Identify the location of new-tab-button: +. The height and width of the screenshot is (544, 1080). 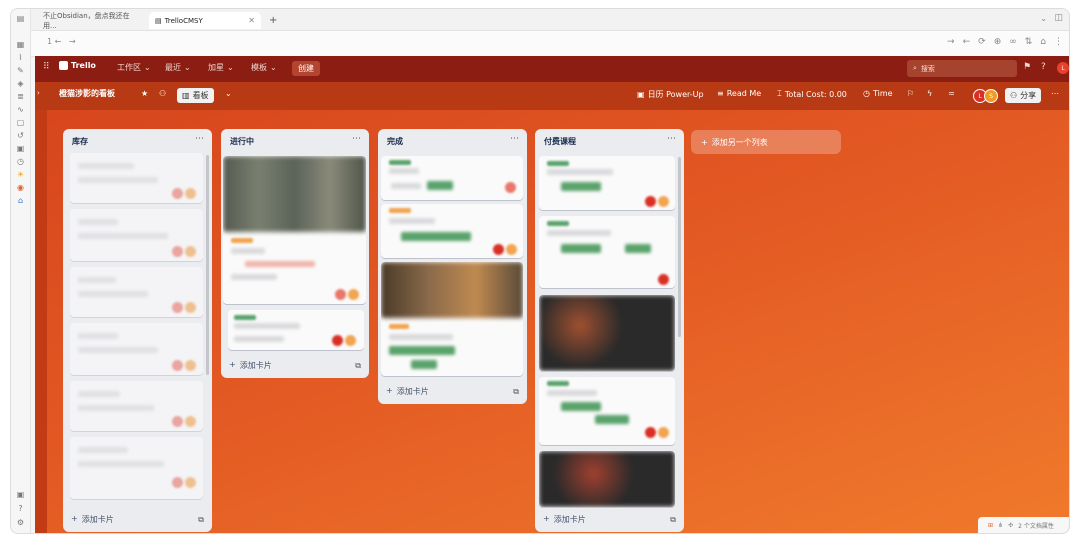
(271, 20).